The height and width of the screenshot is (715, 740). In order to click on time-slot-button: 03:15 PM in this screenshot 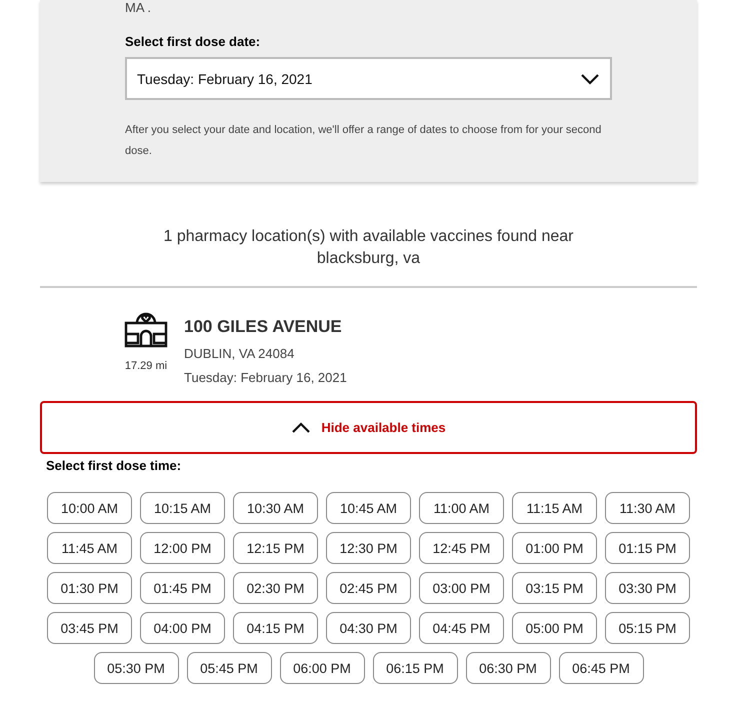, I will do `click(554, 588)`.